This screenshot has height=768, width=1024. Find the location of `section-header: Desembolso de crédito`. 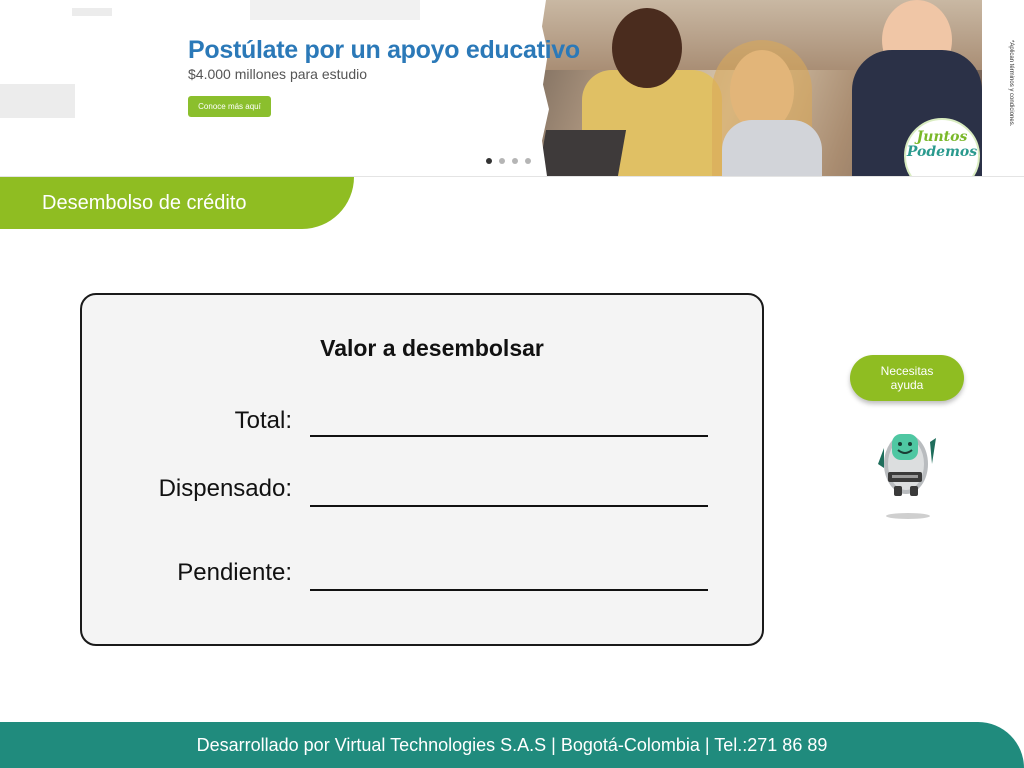

section-header: Desembolso de crédito is located at coordinates (177, 203).